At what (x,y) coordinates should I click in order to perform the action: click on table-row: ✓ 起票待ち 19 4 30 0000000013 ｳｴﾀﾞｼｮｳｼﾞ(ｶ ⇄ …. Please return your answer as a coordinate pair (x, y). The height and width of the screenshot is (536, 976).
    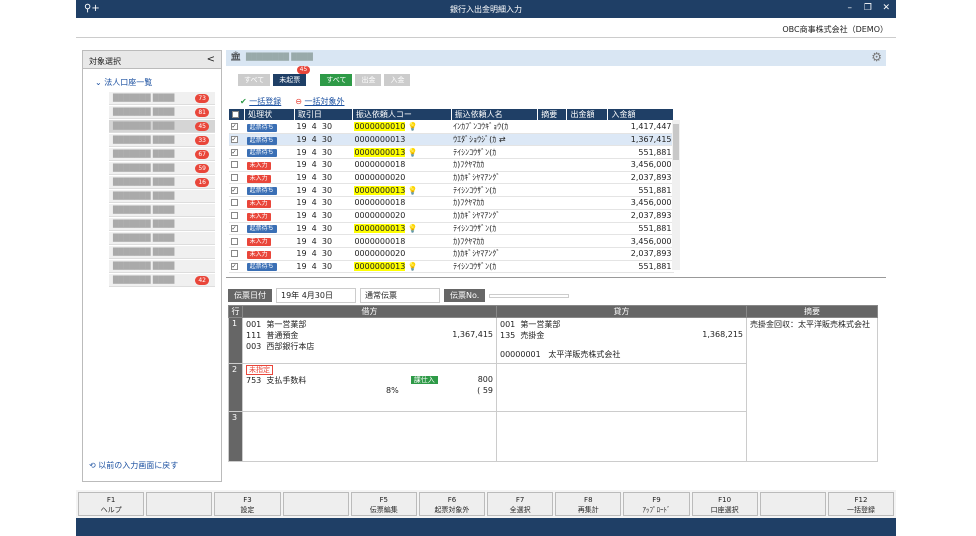
    Looking at the image, I should click on (451, 140).